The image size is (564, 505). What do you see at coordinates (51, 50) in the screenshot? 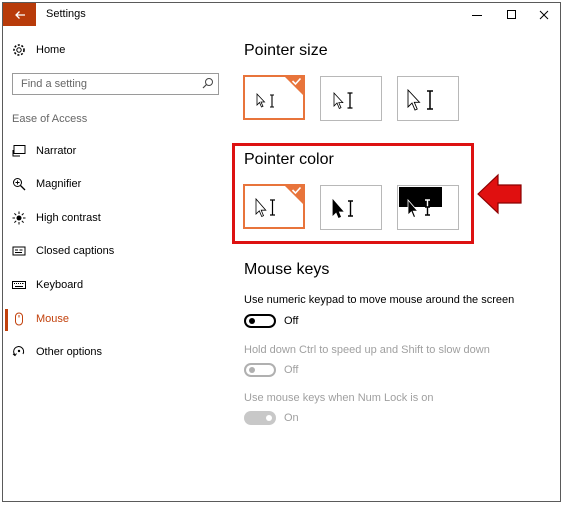
I see `home-label: Home` at bounding box center [51, 50].